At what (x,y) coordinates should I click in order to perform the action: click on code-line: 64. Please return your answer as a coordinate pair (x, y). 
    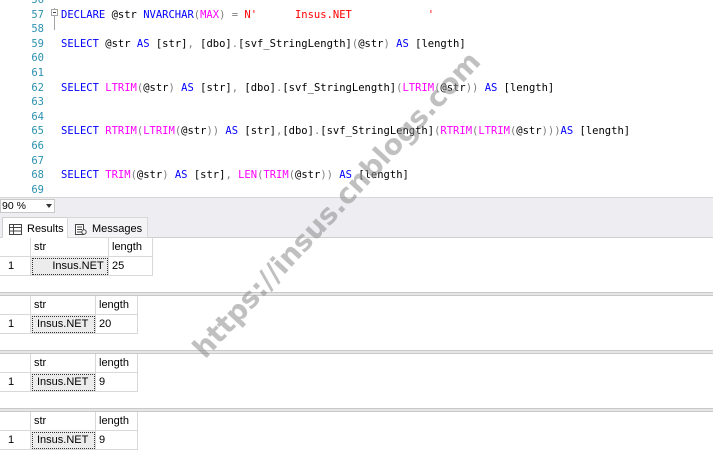
    Looking at the image, I should click on (356, 117).